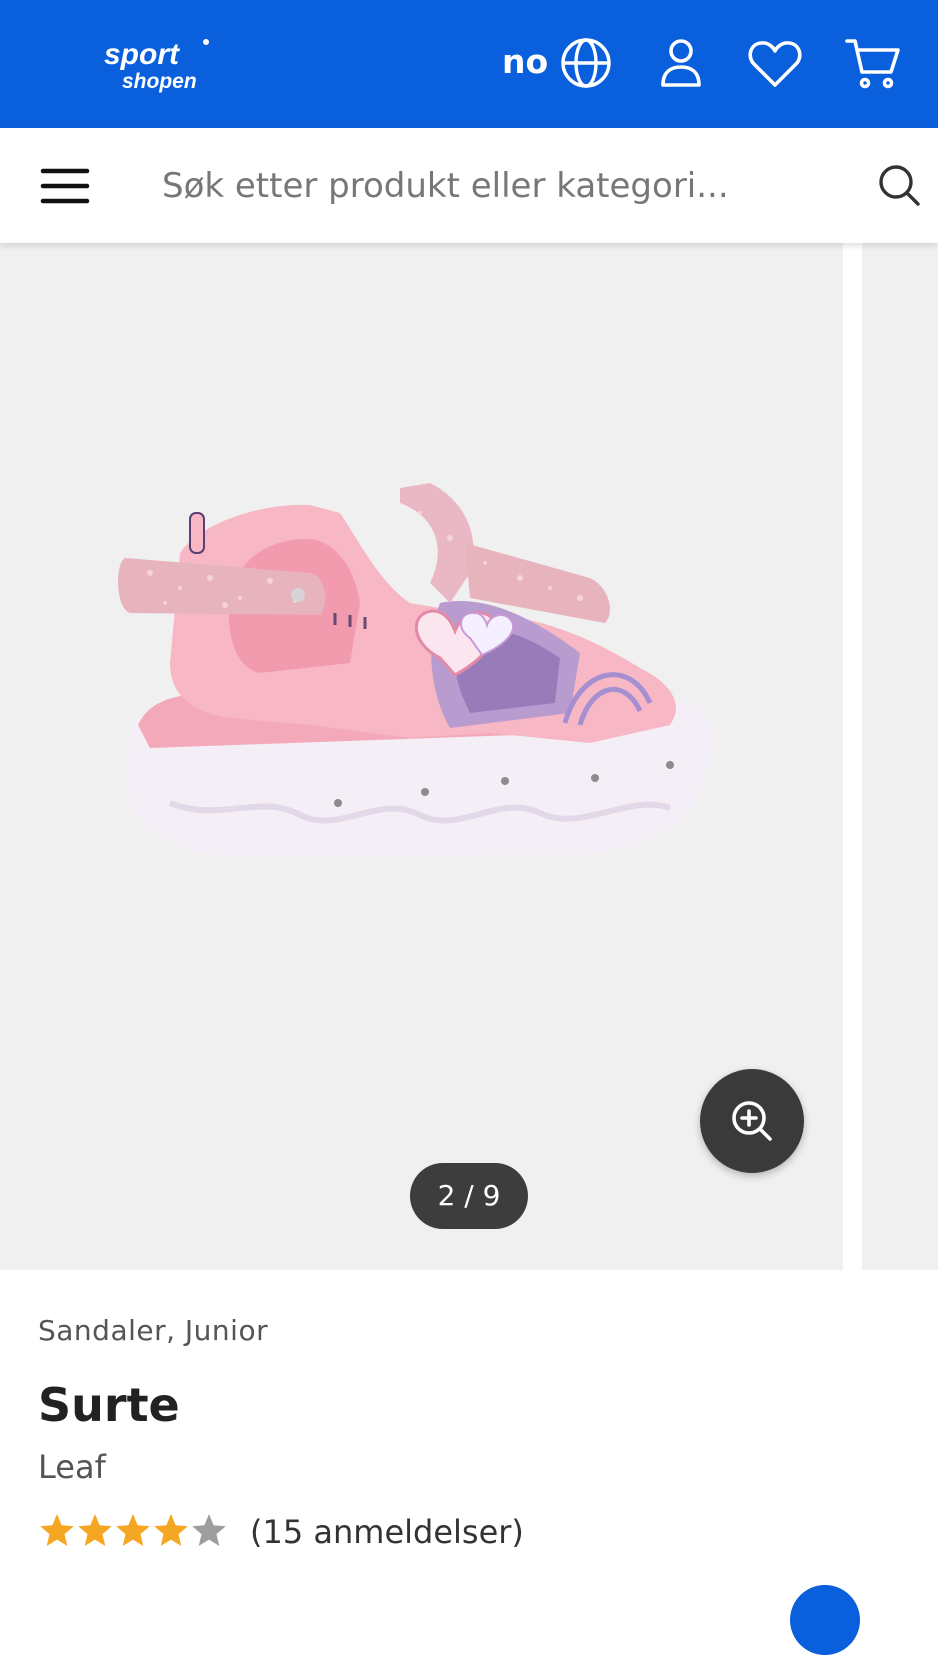  Describe the element at coordinates (900, 186) in the screenshot. I see `search-icon` at that location.